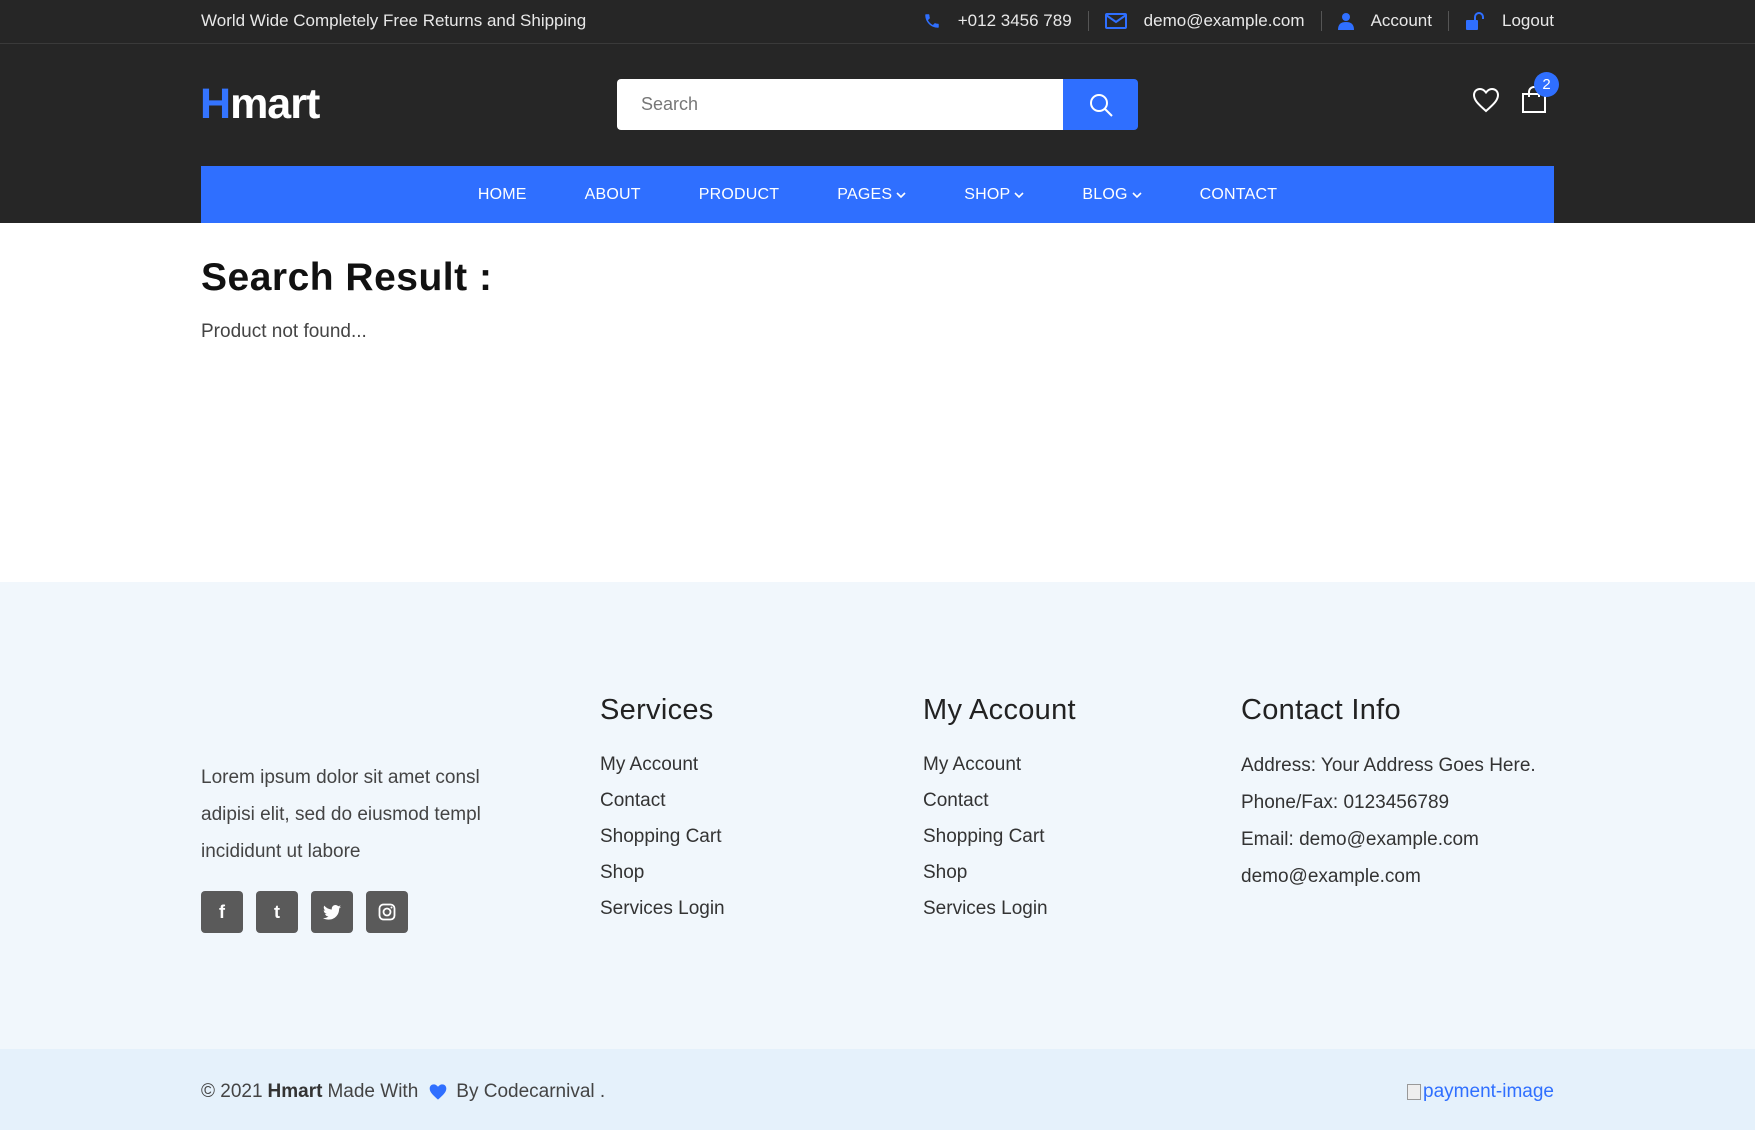 This screenshot has height=1130, width=1755. Describe the element at coordinates (1475, 21) in the screenshot. I see `unlock-icon` at that location.